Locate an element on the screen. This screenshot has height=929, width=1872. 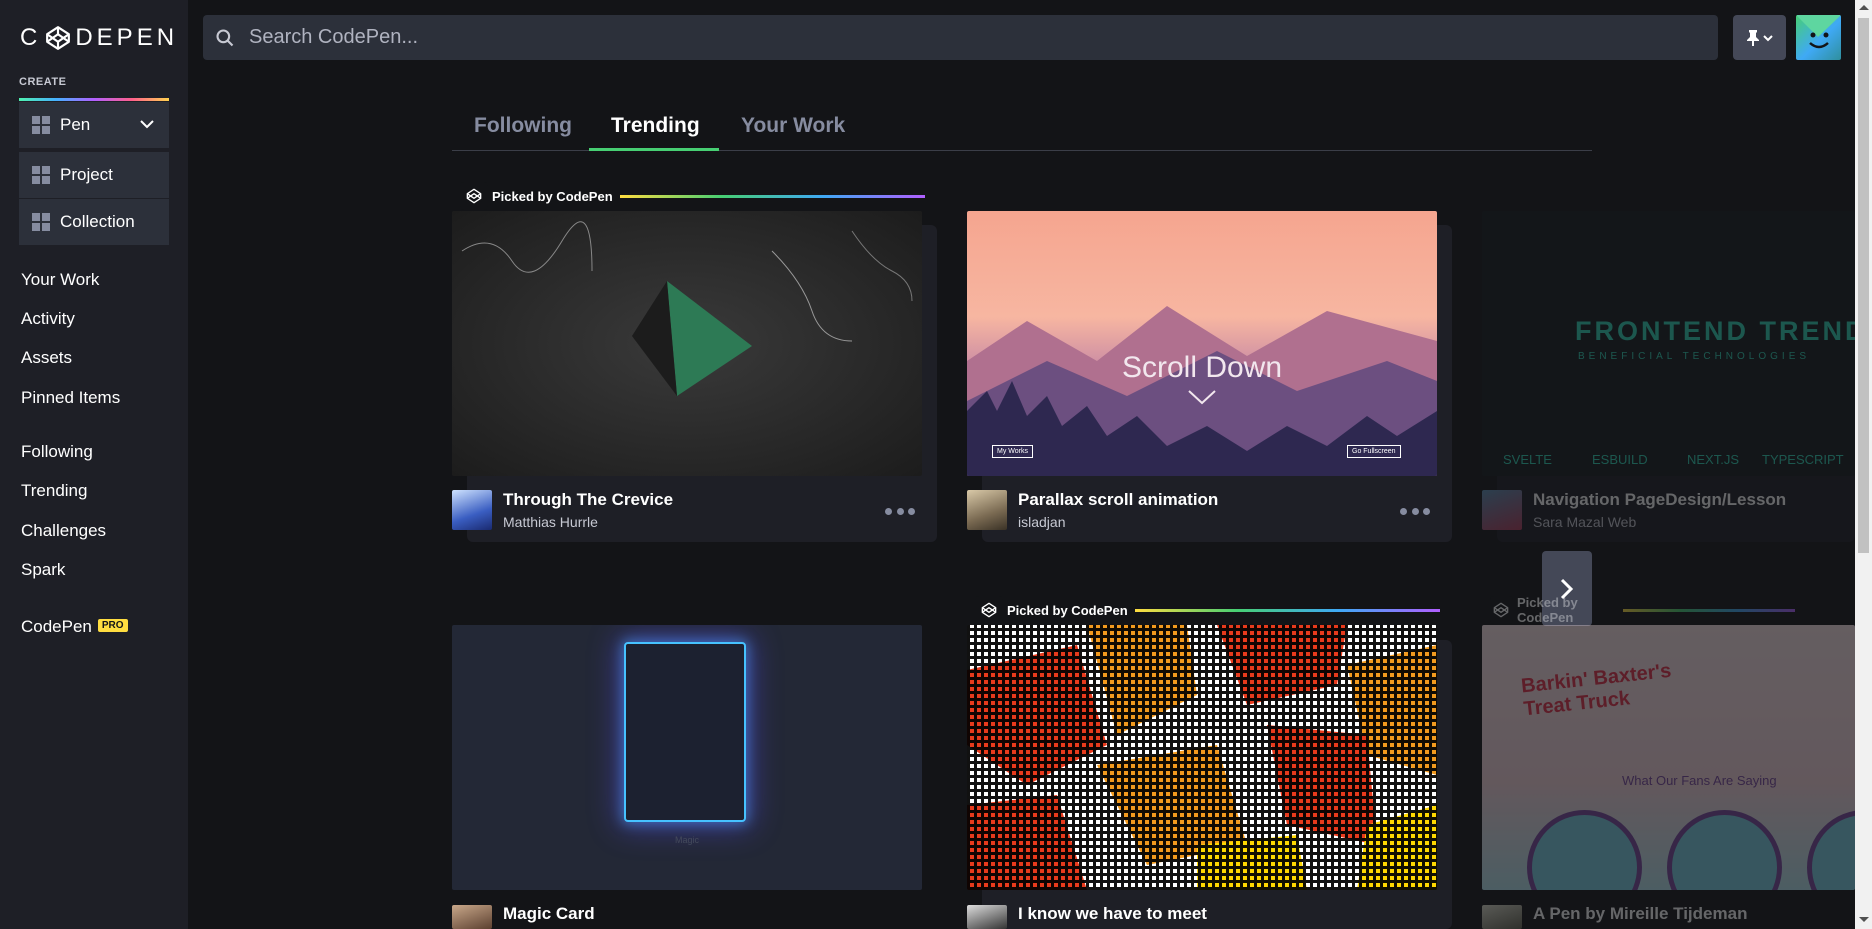
create-collection-label: Collection is located at coordinates (97, 221).